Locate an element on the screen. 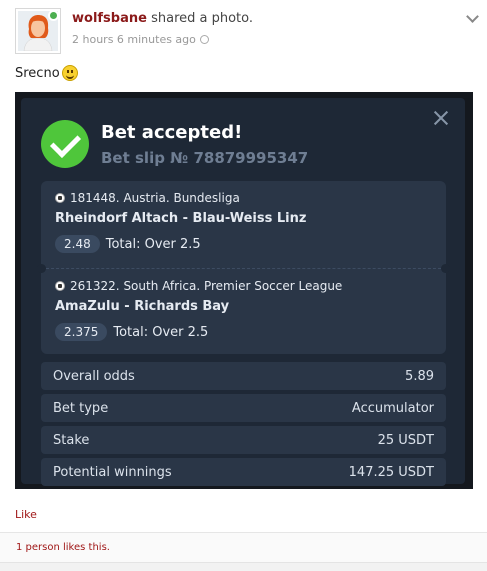  likes-summary: 1 person likes this. is located at coordinates (63, 547).